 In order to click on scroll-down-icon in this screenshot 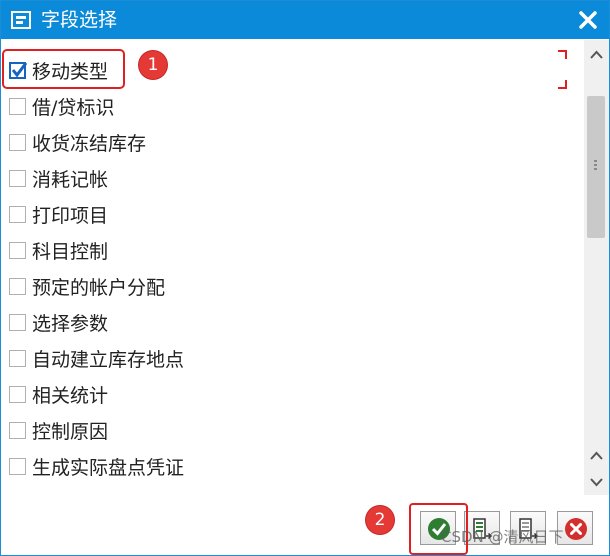, I will do `click(596, 482)`.